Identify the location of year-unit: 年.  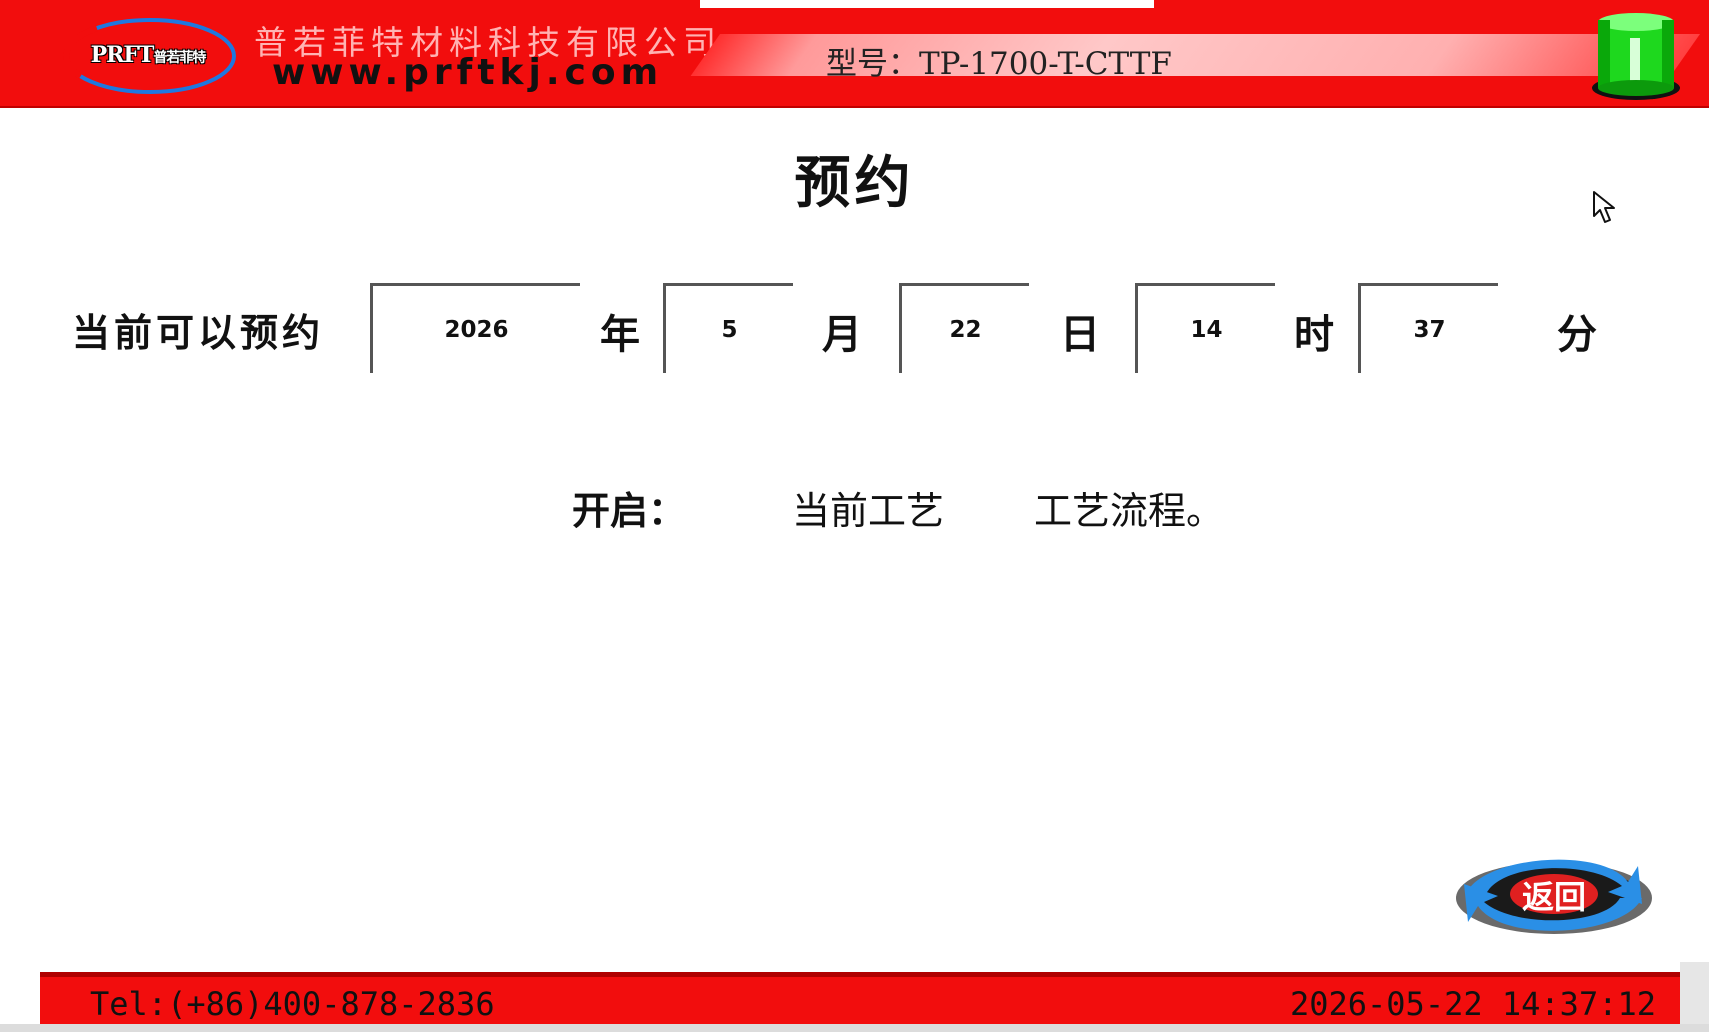
(620, 335).